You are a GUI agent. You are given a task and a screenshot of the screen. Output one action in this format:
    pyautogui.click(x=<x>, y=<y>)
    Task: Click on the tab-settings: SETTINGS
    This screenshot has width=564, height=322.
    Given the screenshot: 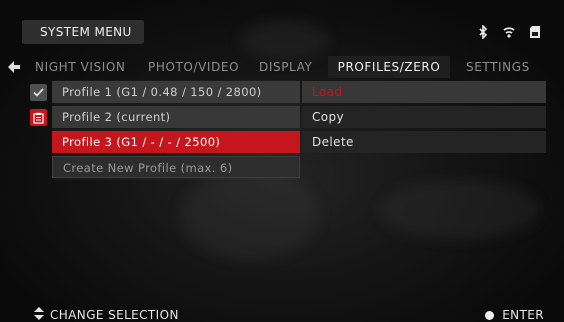 What is the action you would take?
    pyautogui.click(x=501, y=67)
    